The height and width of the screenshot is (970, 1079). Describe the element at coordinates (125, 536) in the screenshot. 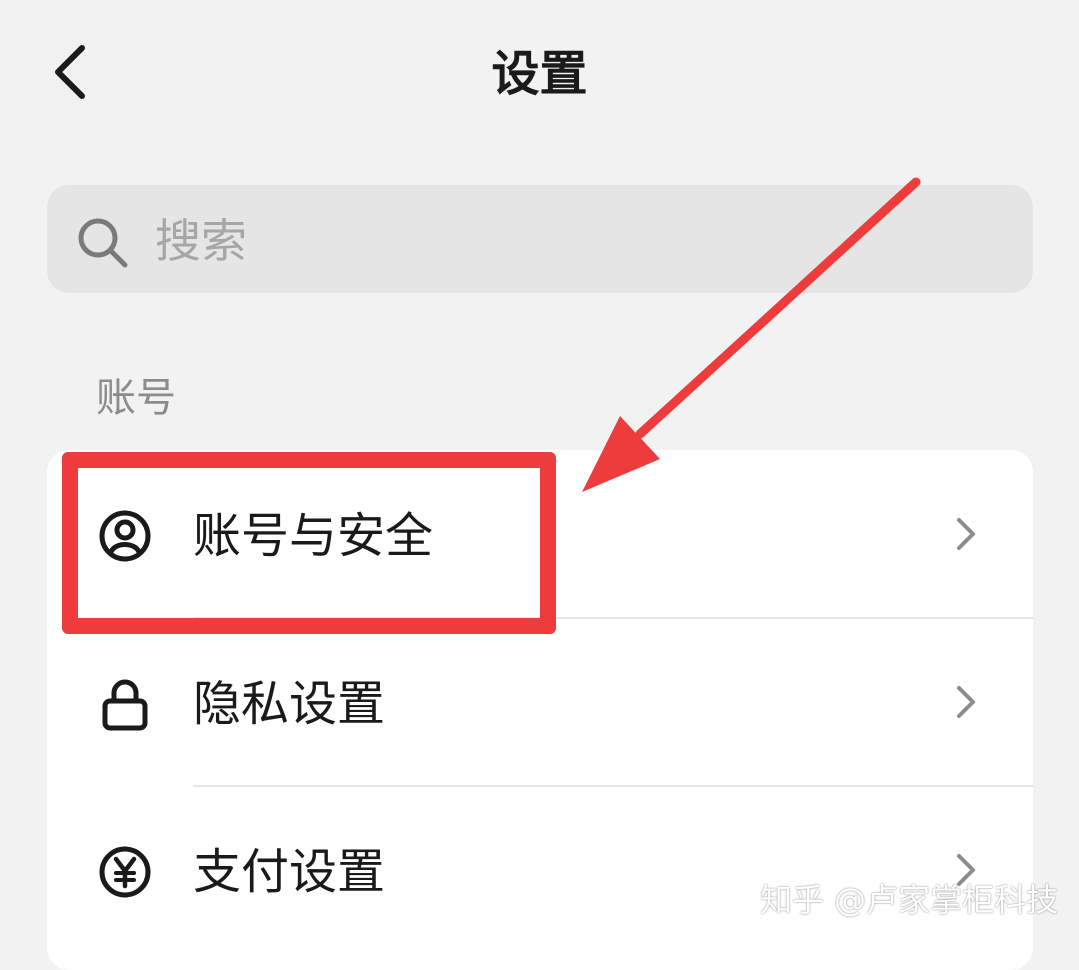

I see `user-circle-icon` at that location.